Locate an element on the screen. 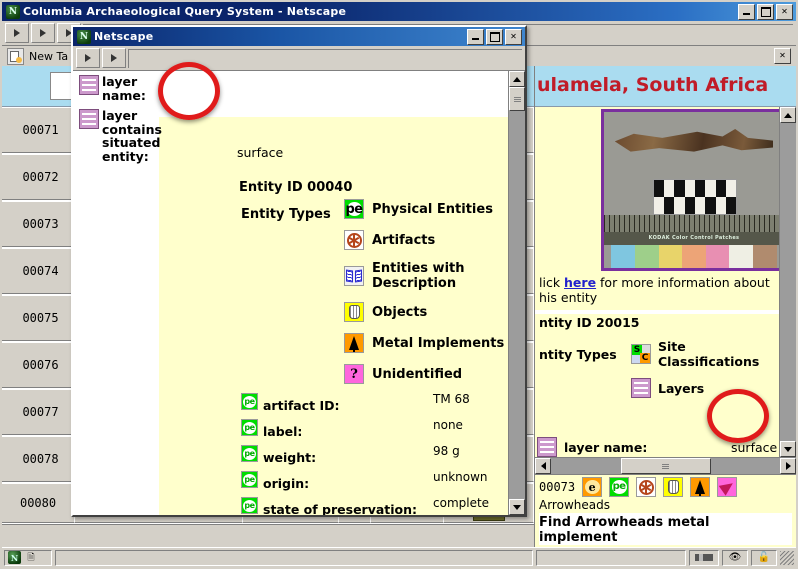 The height and width of the screenshot is (569, 798). scroll-down-button is located at coordinates (788, 449).